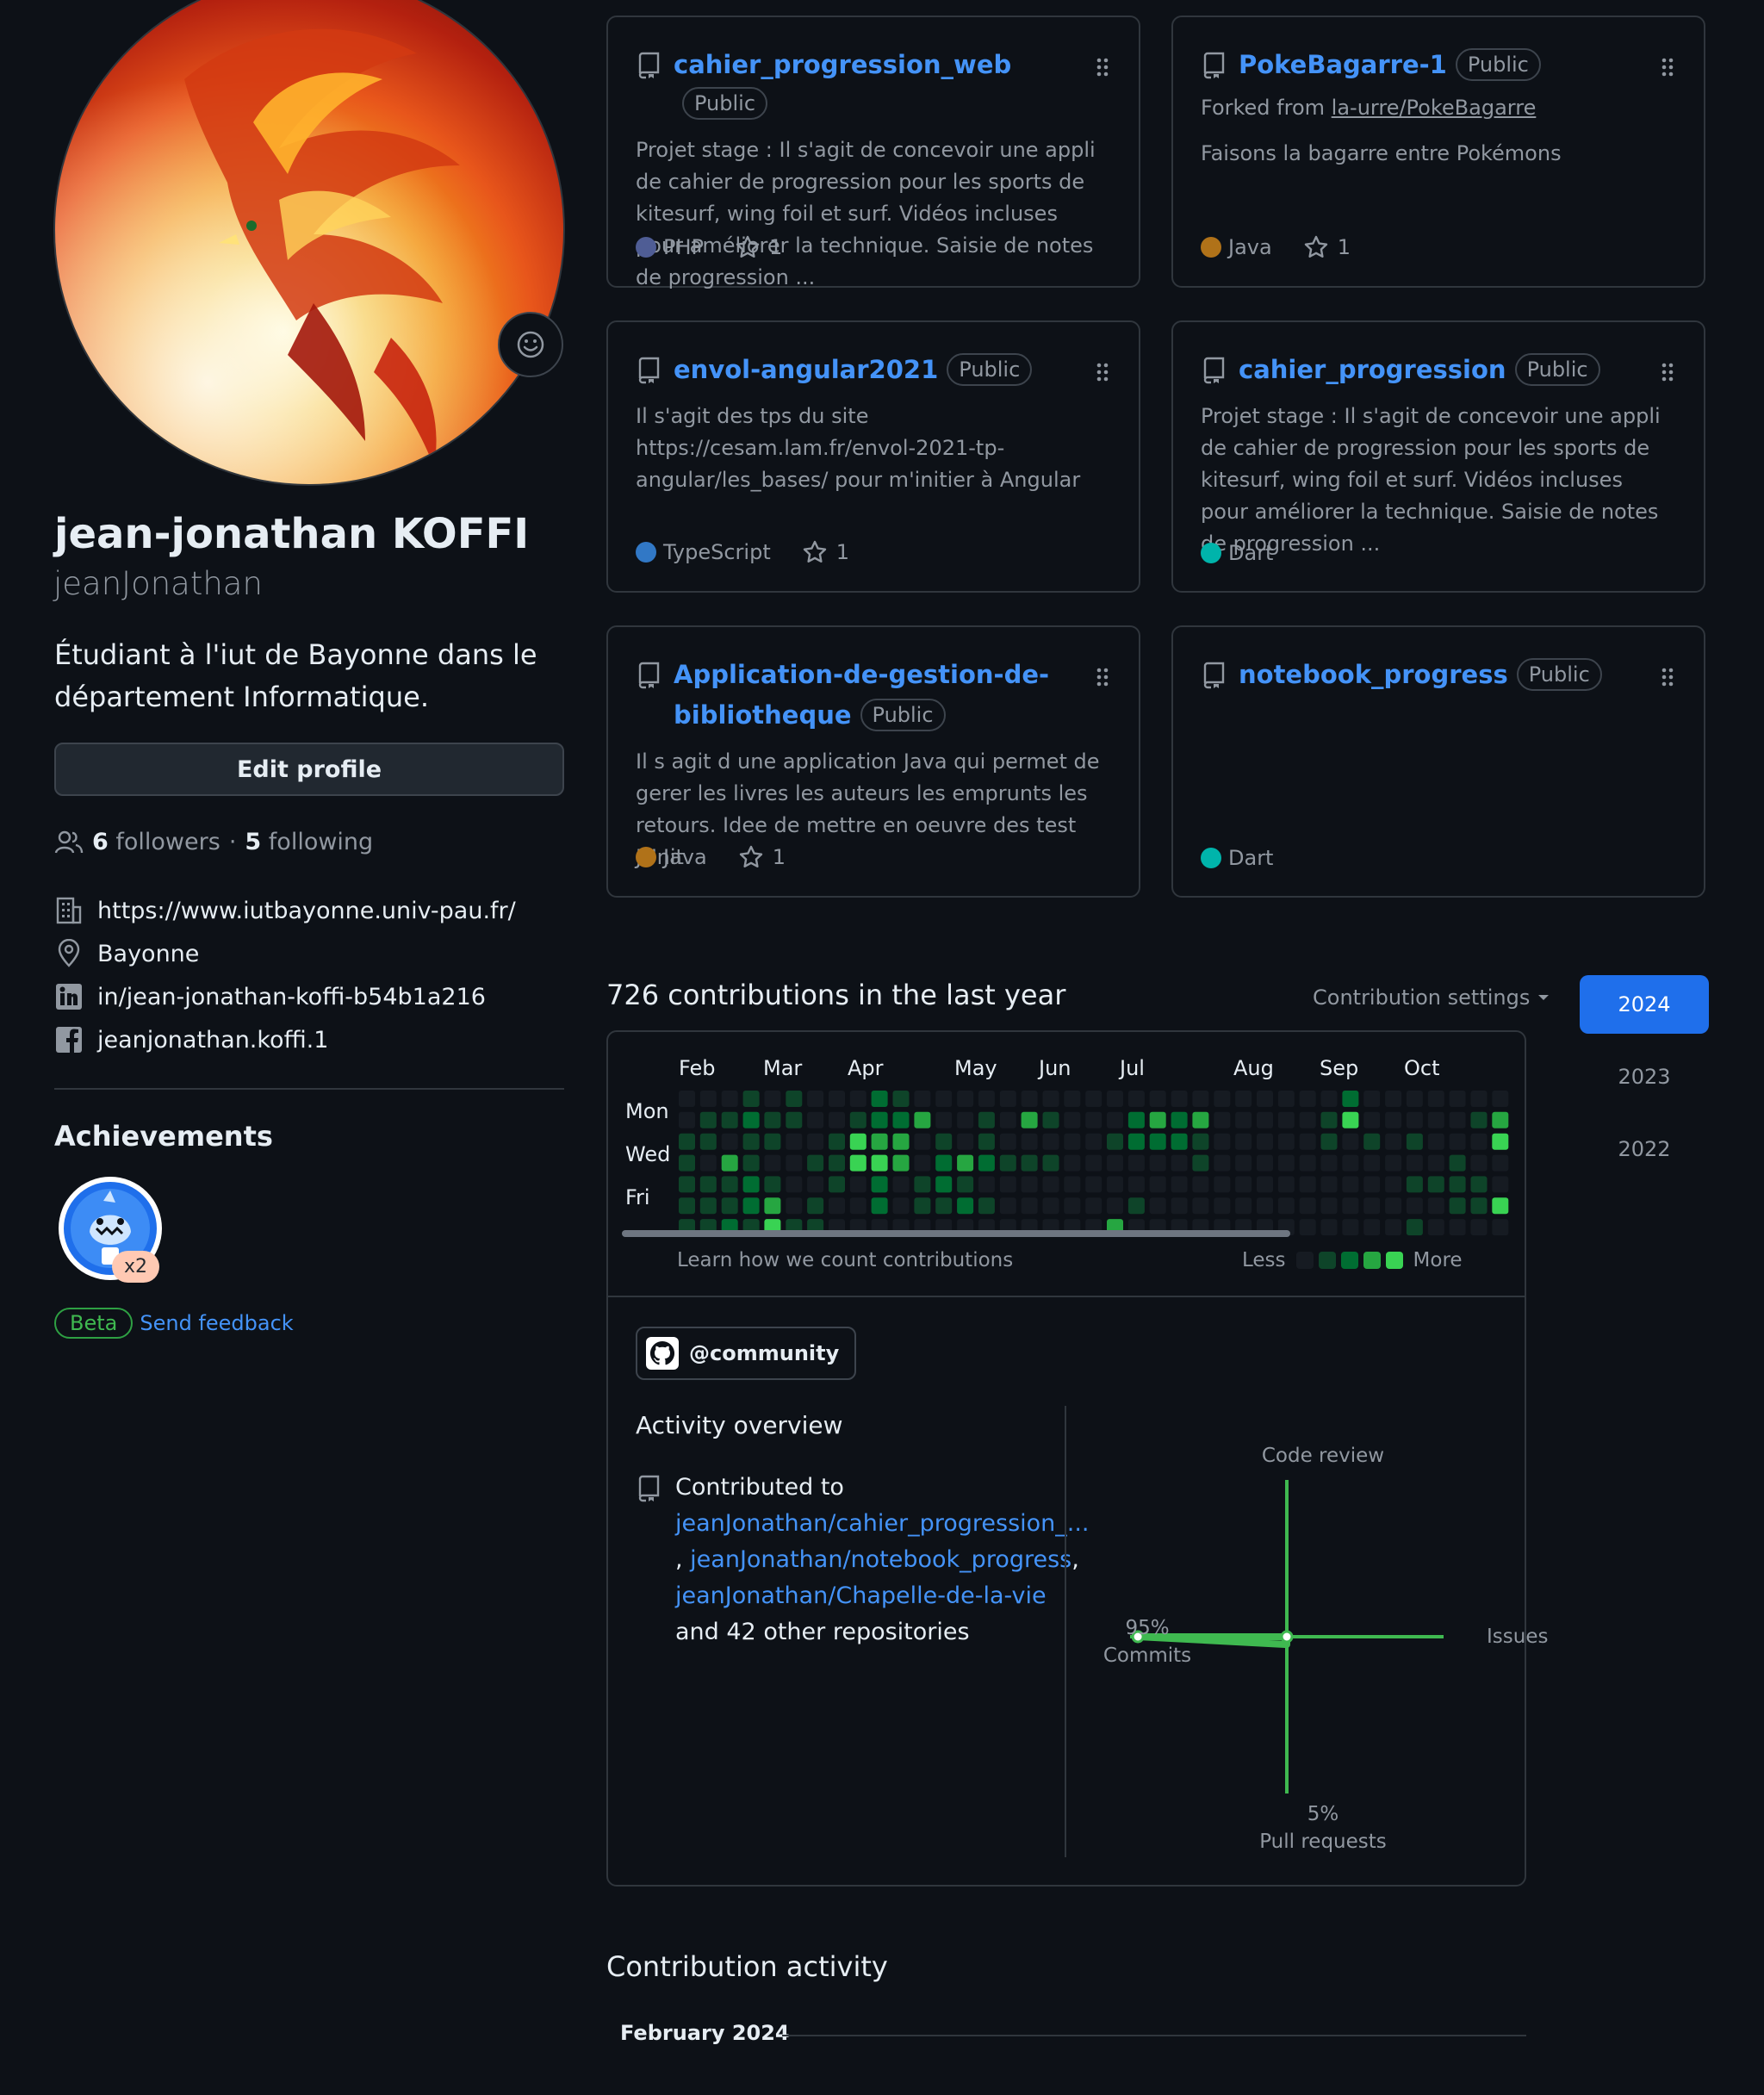 This screenshot has width=1764, height=2095. I want to click on horizontal-scrollbar, so click(956, 1233).